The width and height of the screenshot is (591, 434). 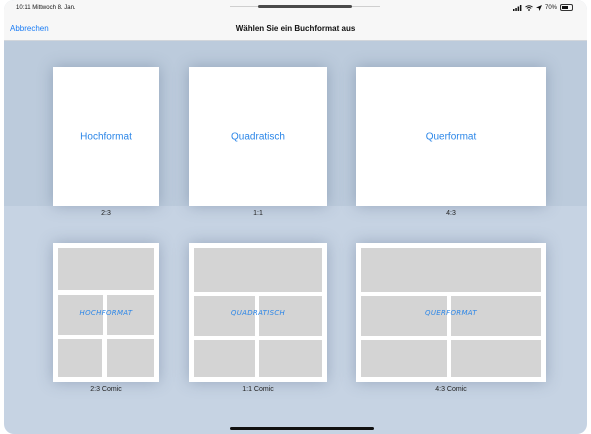 What do you see at coordinates (538, 7) in the screenshot?
I see `location-arrow-icon` at bounding box center [538, 7].